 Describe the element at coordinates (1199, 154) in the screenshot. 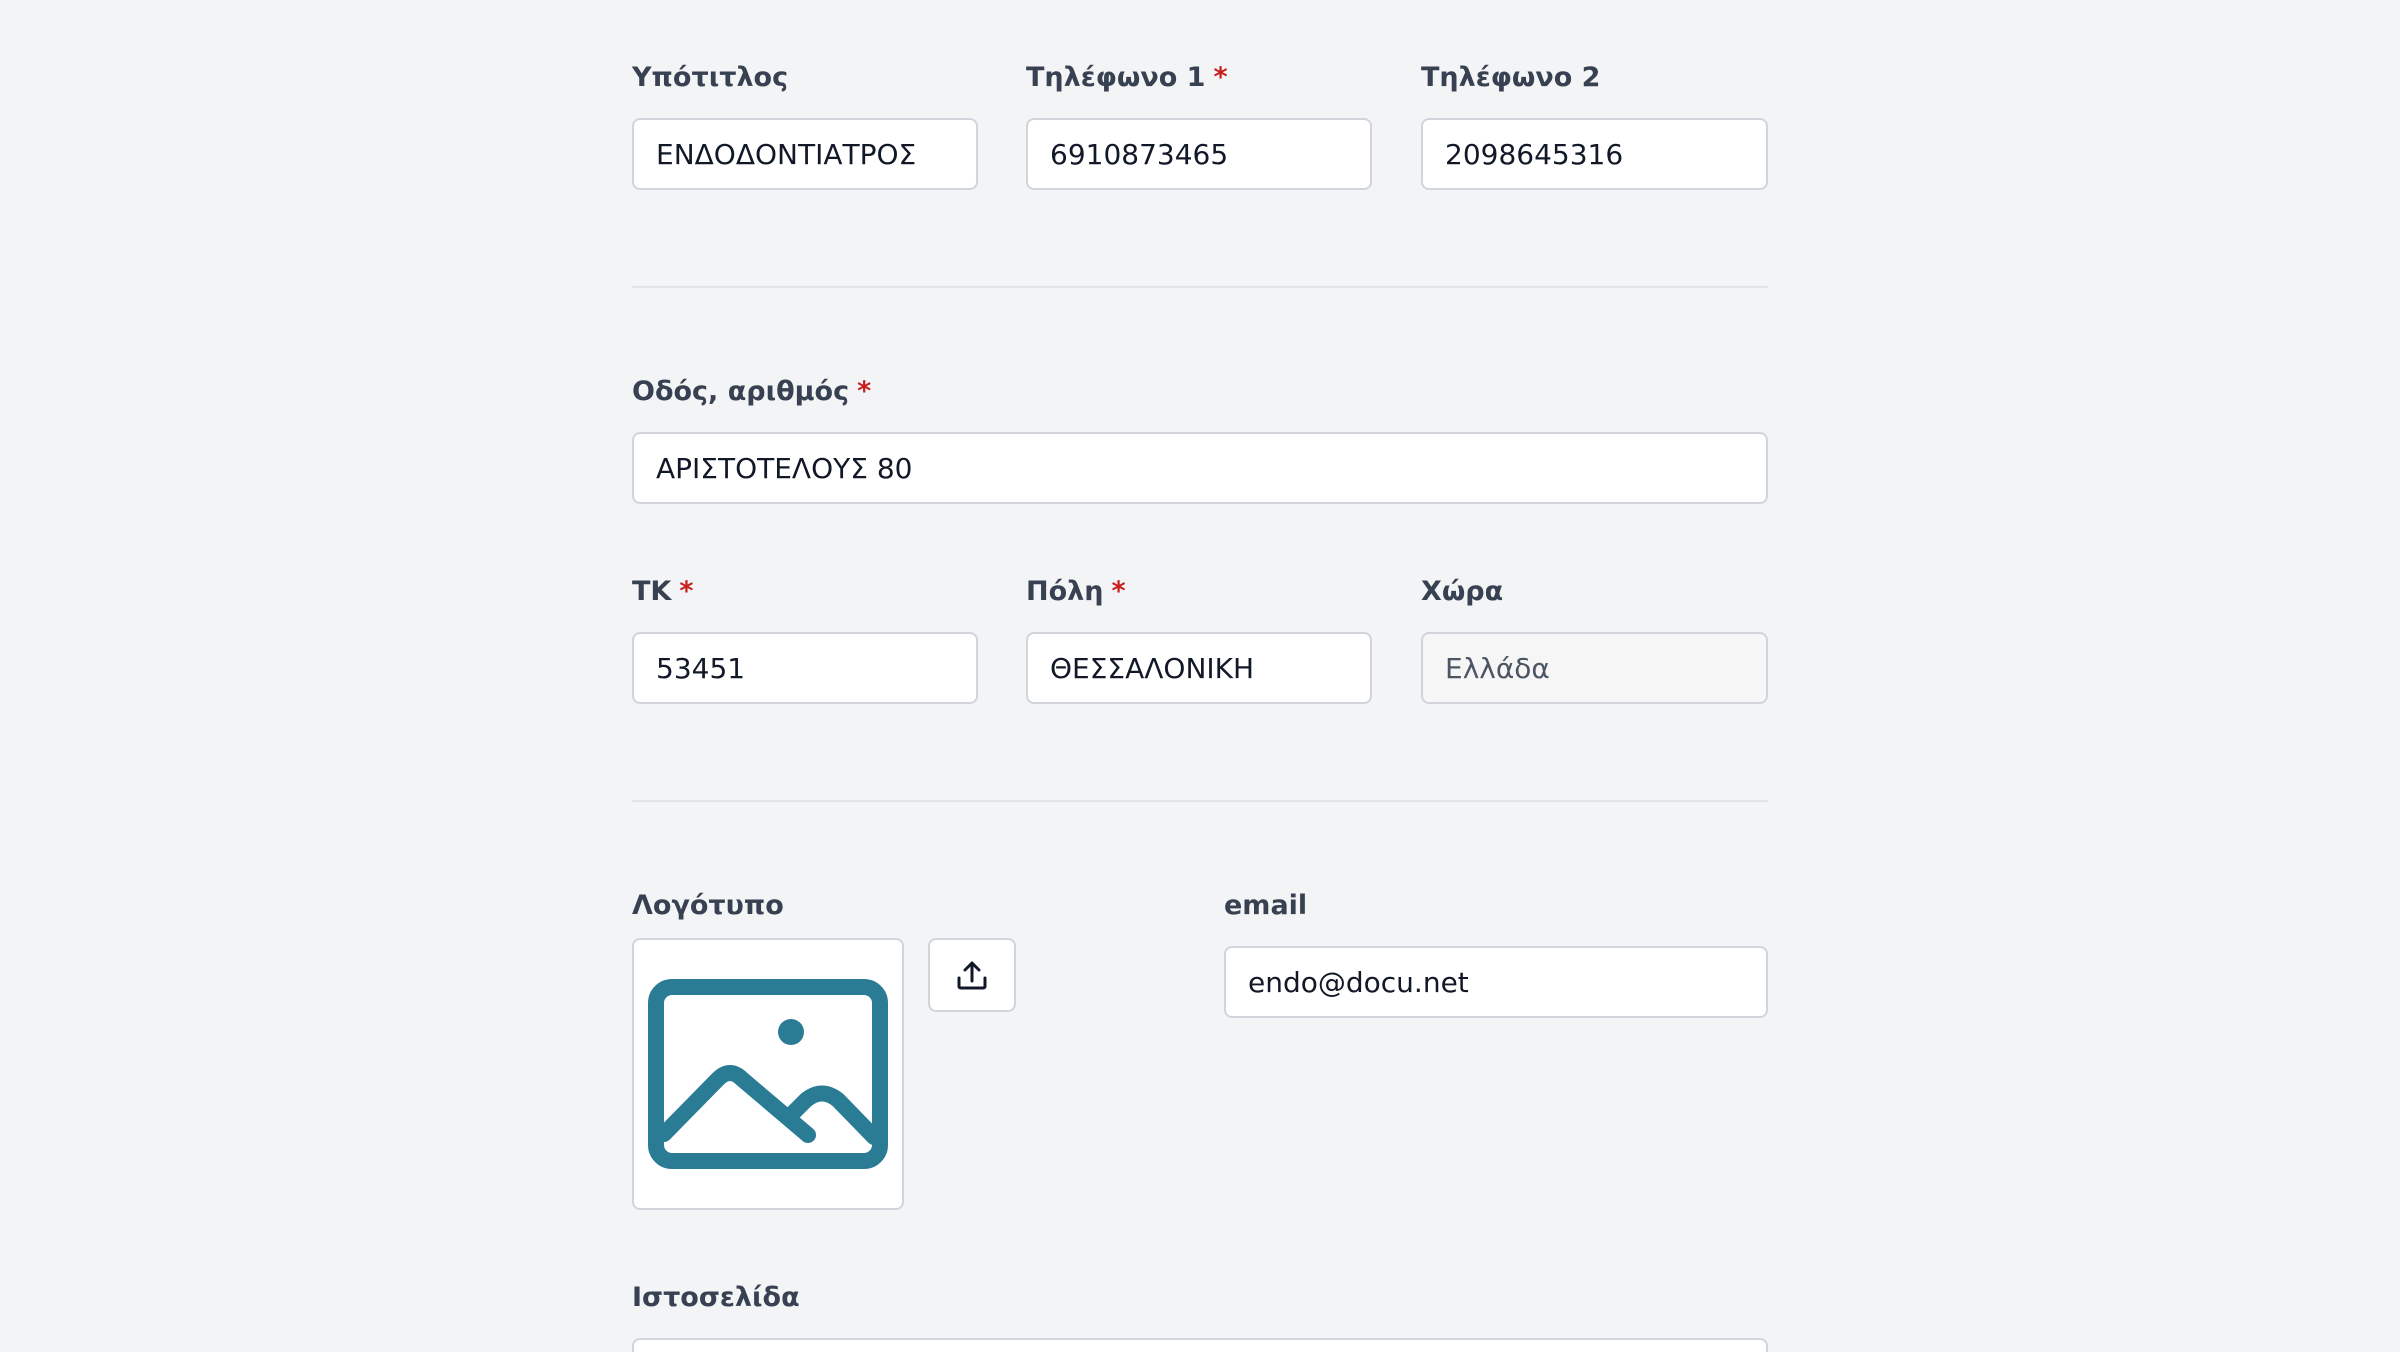

I see `phone1-input` at that location.